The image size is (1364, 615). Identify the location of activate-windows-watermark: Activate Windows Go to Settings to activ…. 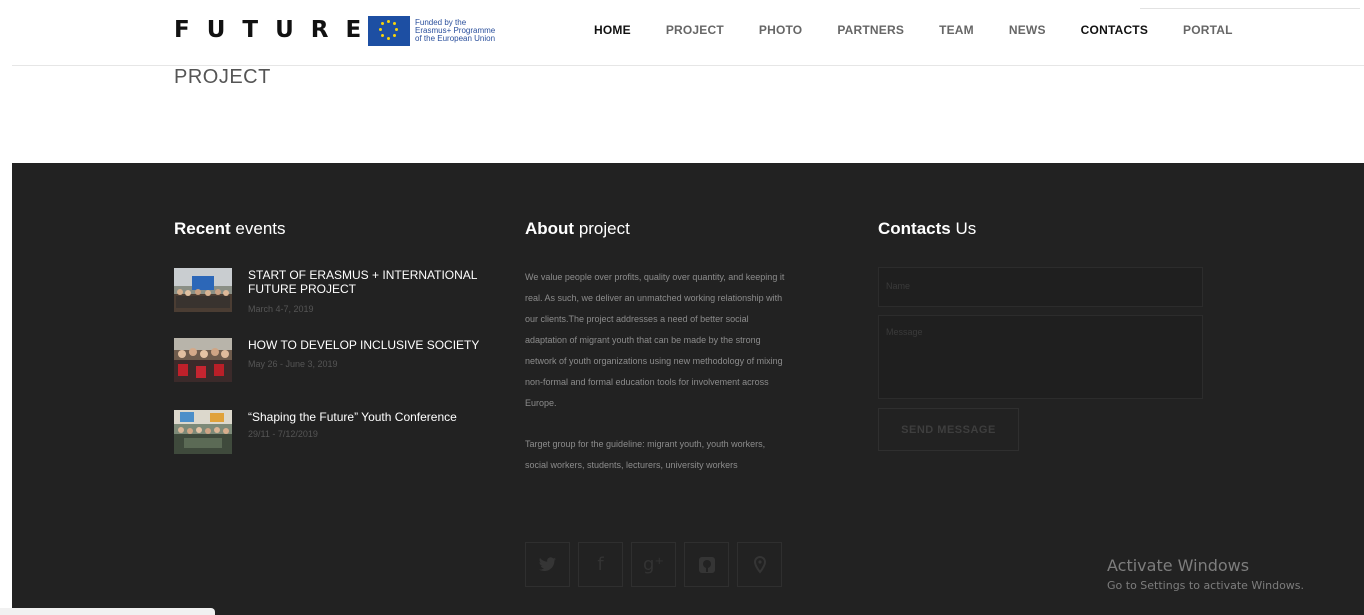
(1205, 574).